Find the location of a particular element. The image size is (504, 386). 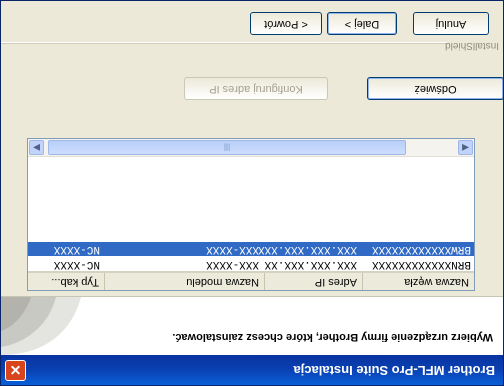

title-bar: Brother MFL-Pro Suite Instalacja ✕ is located at coordinates (252, 370).